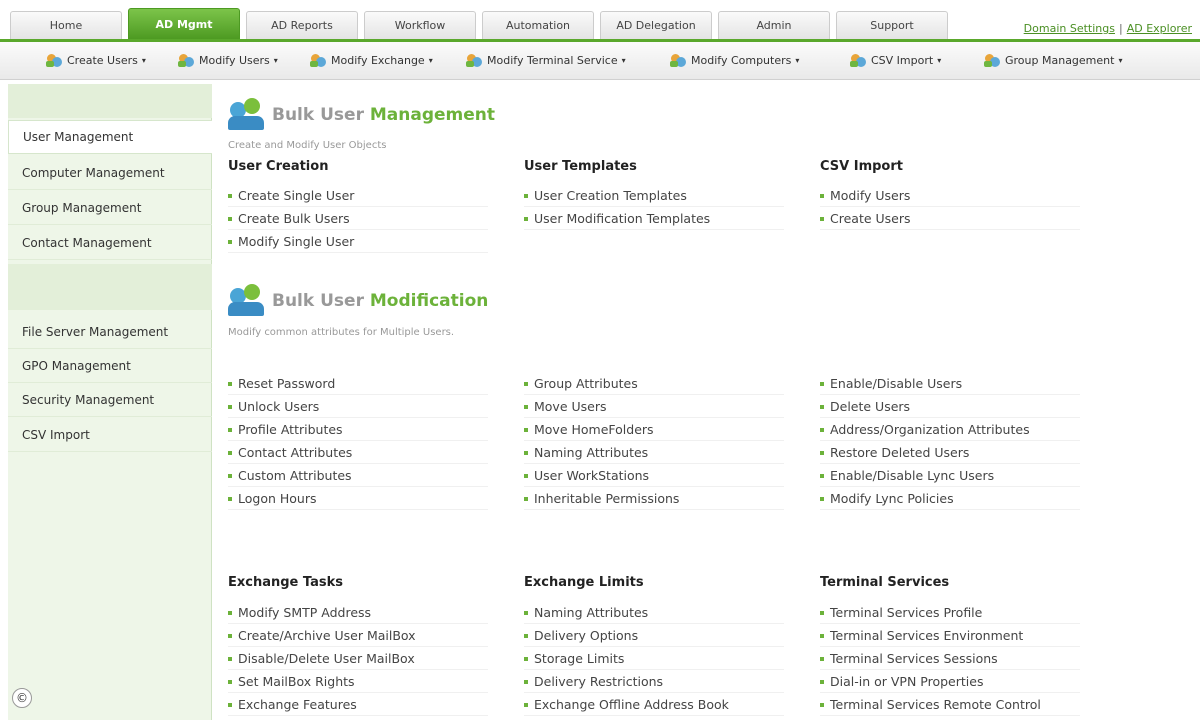  What do you see at coordinates (895, 60) in the screenshot?
I see `csv-import-menu: CSV Import ▾` at bounding box center [895, 60].